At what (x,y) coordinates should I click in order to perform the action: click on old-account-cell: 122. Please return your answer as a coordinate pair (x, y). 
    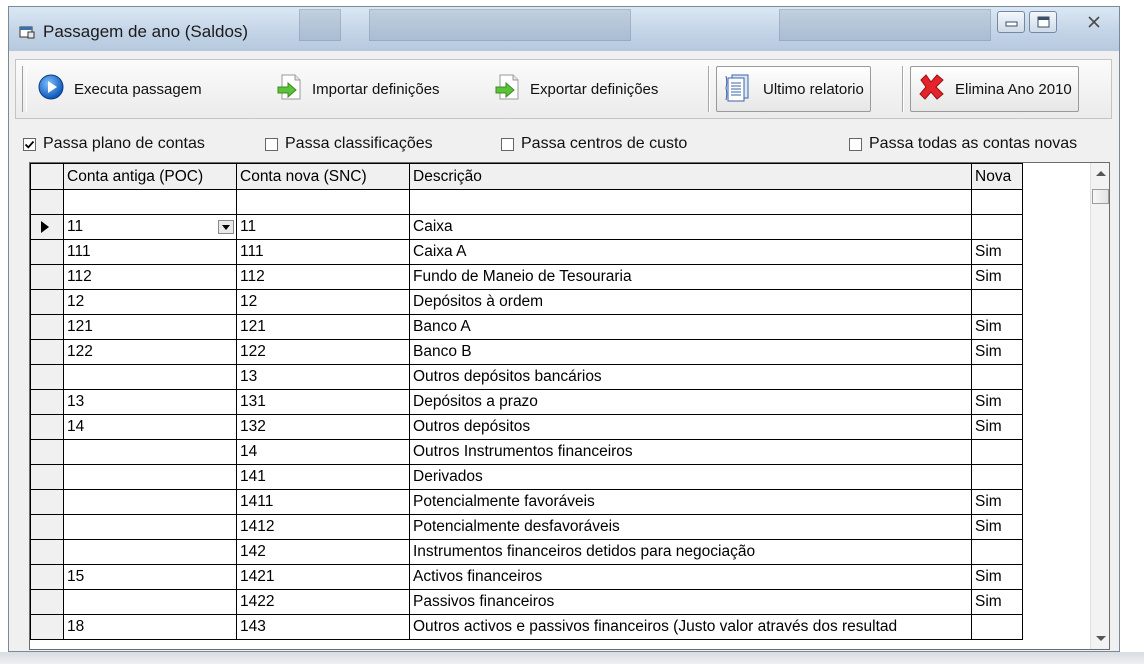
    Looking at the image, I should click on (150, 352).